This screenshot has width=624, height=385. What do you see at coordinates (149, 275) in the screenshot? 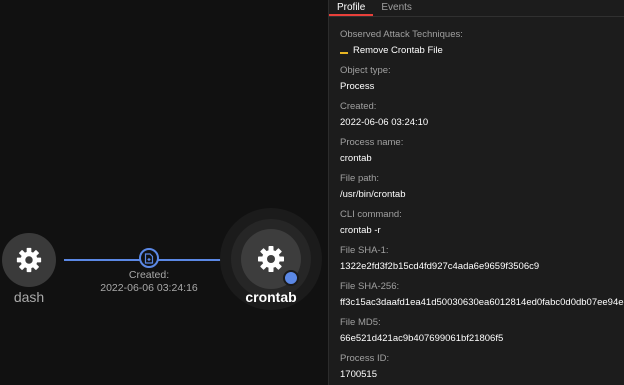
I see `edge-label-title: Created:` at bounding box center [149, 275].